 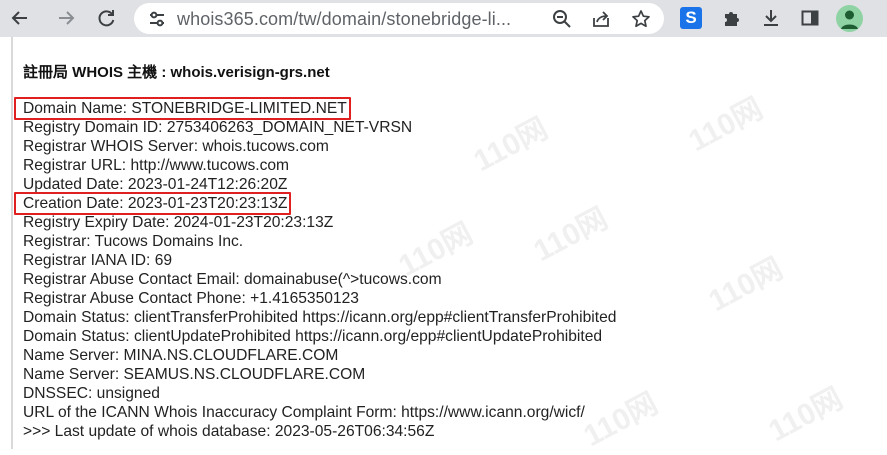 What do you see at coordinates (12, 243) in the screenshot?
I see `left-border` at bounding box center [12, 243].